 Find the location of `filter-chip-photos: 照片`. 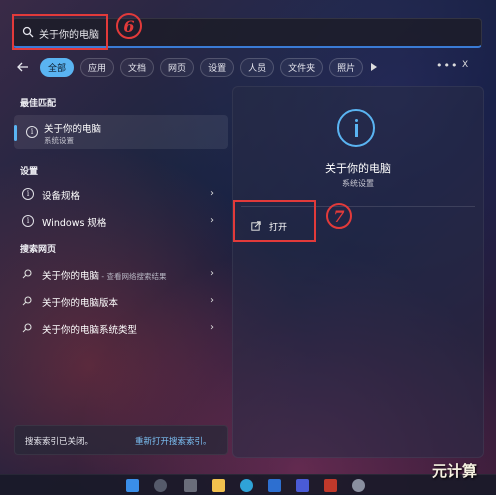

filter-chip-photos: 照片 is located at coordinates (346, 67).